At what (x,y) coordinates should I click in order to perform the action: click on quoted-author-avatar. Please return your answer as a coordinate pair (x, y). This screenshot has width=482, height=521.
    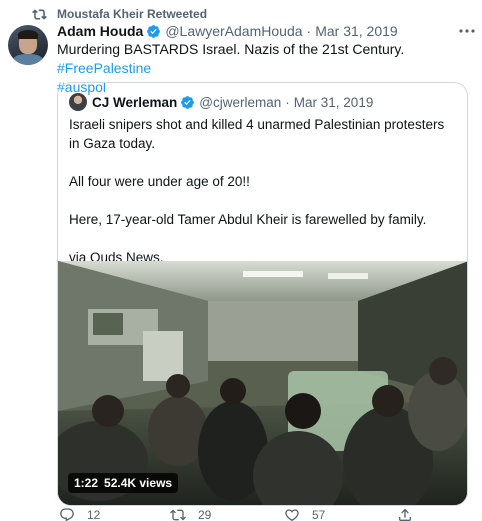
    Looking at the image, I should click on (78, 102).